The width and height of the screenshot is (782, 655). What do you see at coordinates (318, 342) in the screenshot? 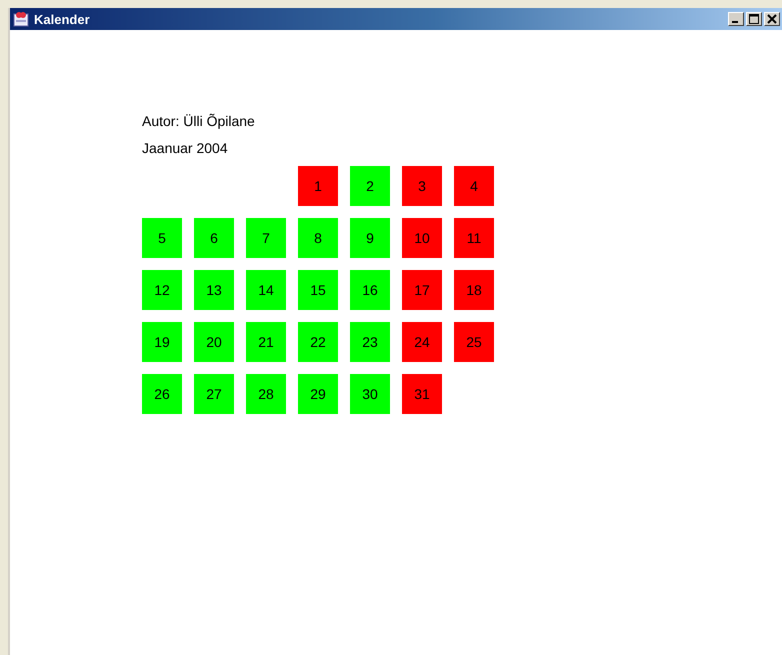
I see `day-cell: 22` at bounding box center [318, 342].